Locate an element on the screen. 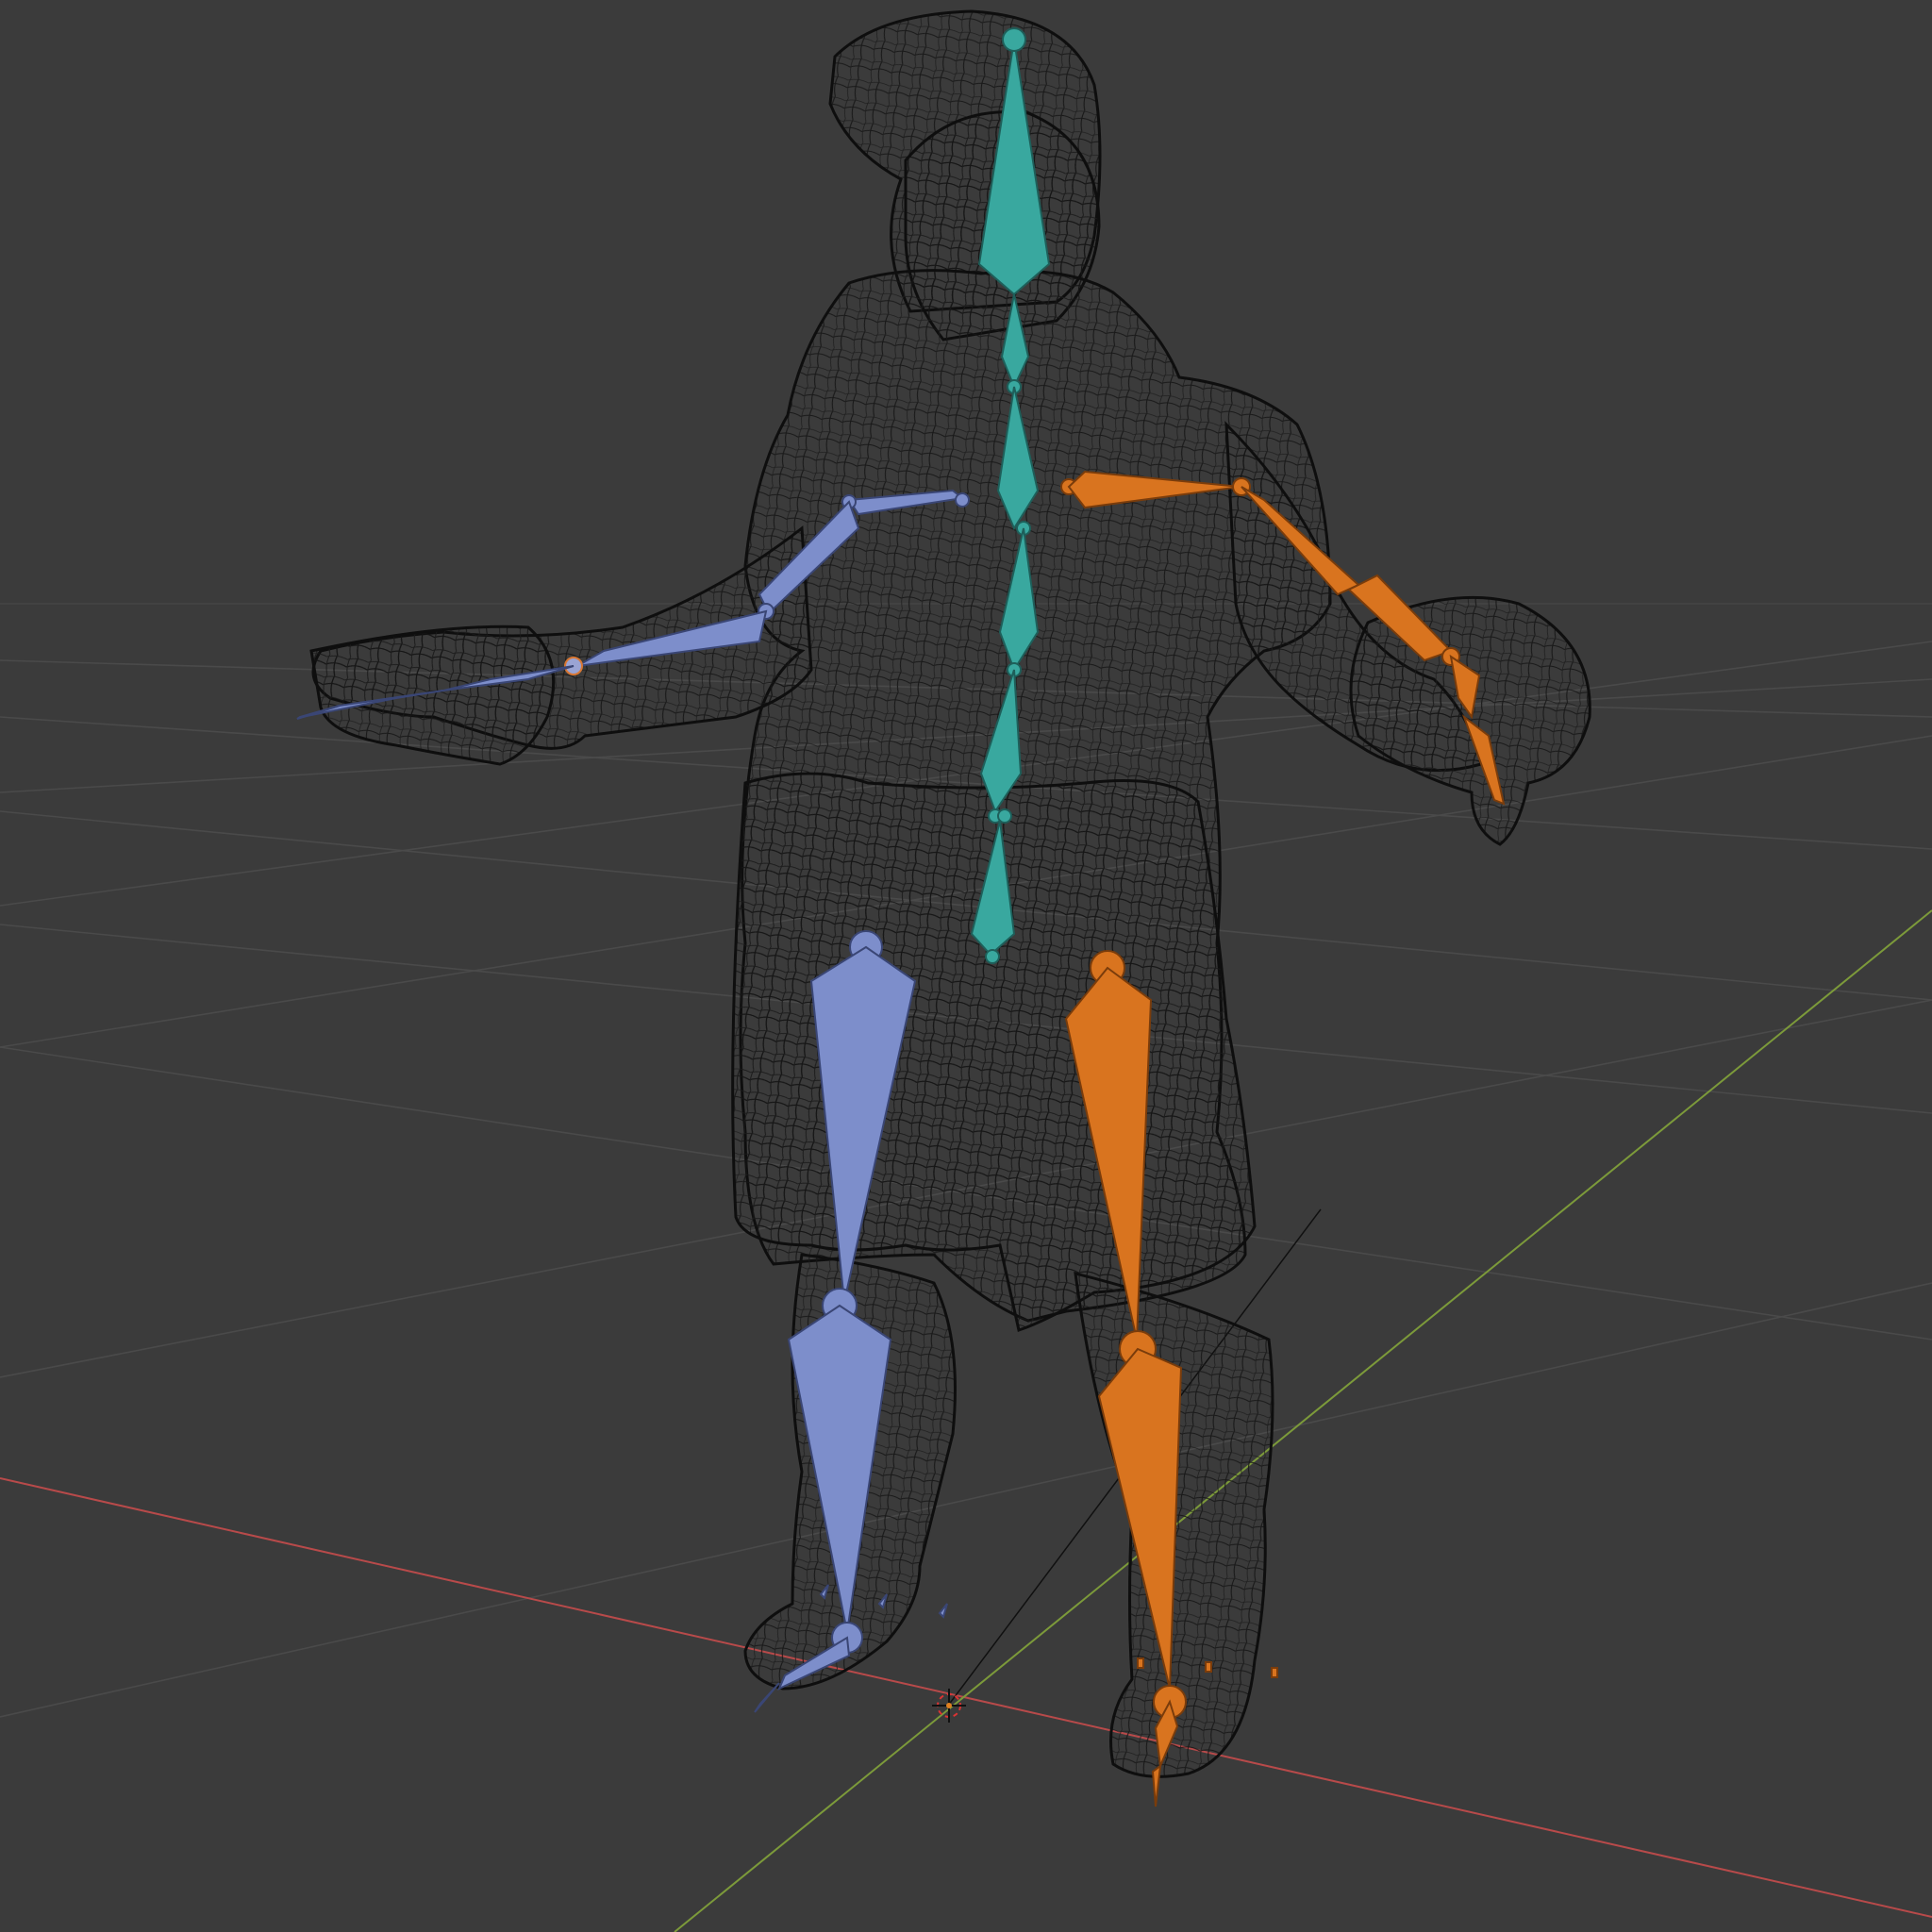 Image resolution: width=1932 pixels, height=1932 pixels. bone-joint-hips is located at coordinates (993, 957).